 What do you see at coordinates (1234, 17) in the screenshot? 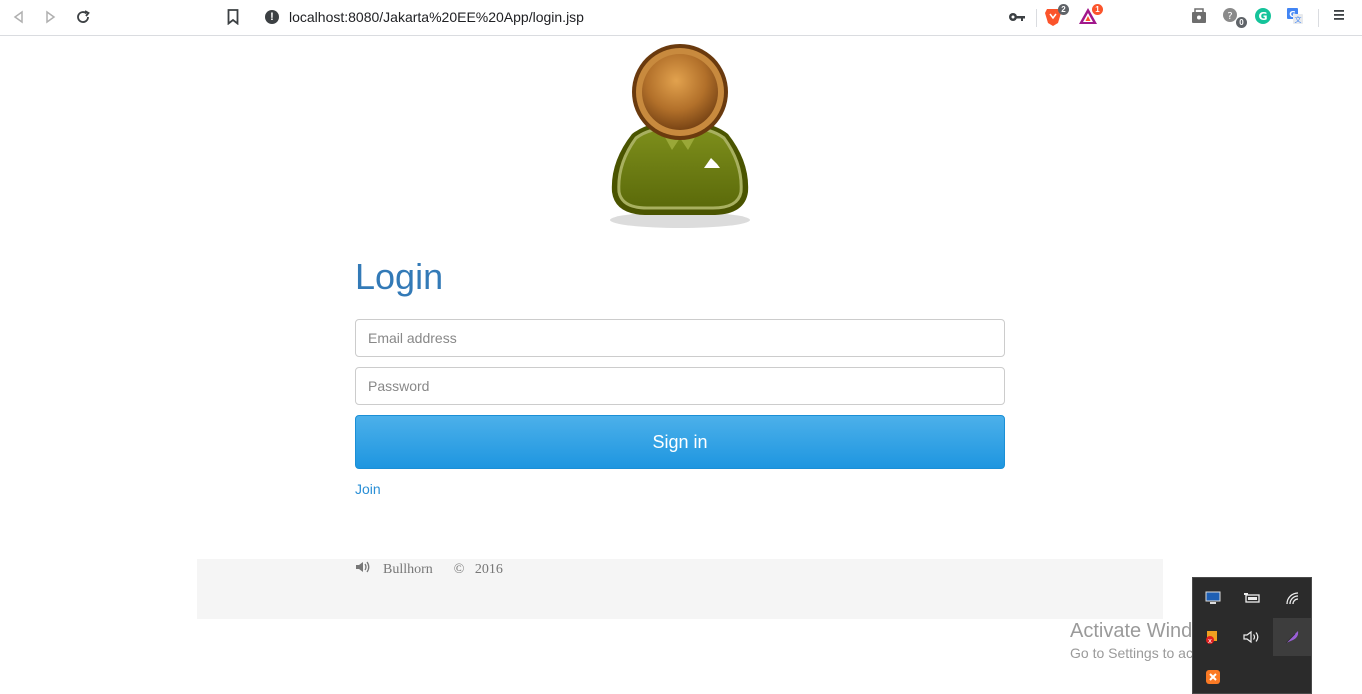
I see `extension-button: ? 0` at bounding box center [1234, 17].